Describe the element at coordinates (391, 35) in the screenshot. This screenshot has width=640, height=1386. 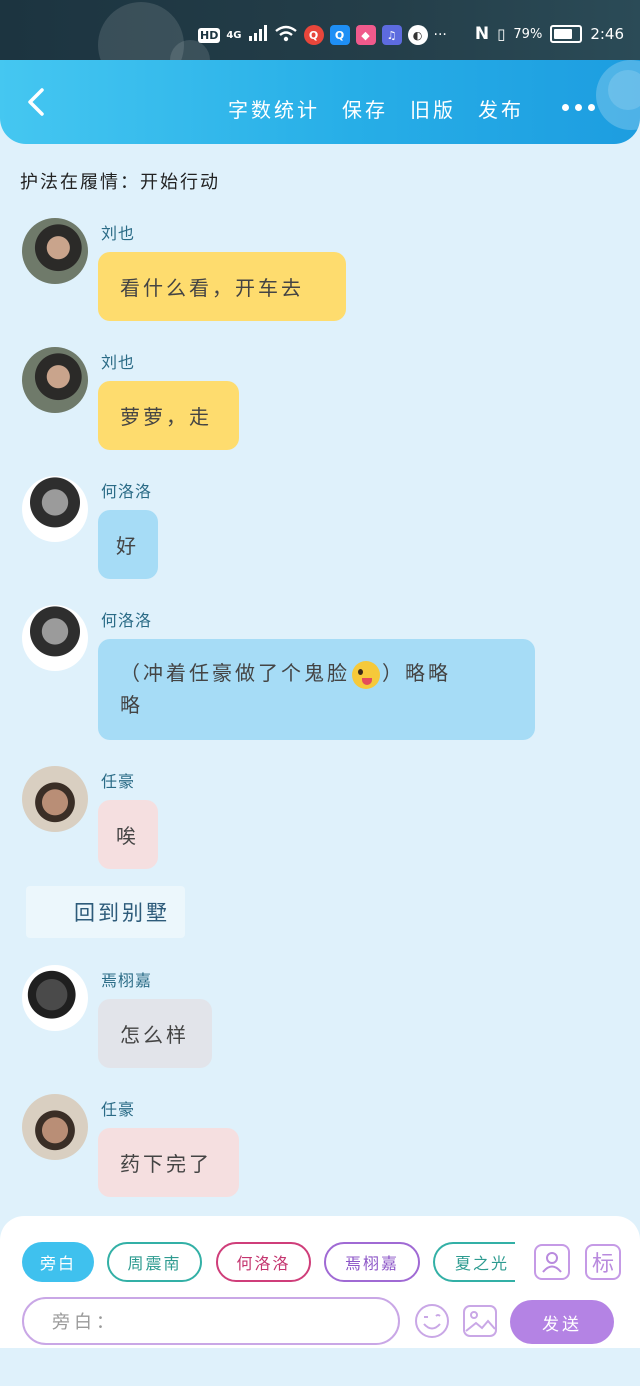
I see `music-app-icon: ♫` at that location.